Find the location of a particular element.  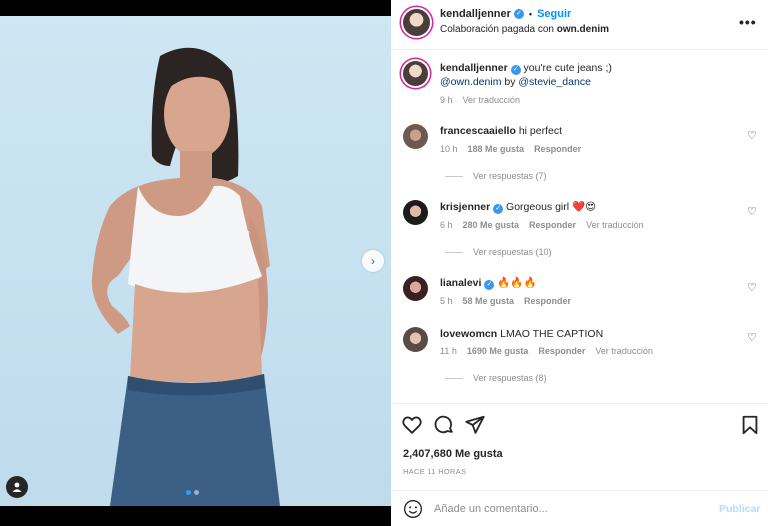

comment-likes: 280 Me gusta is located at coordinates (491, 225).